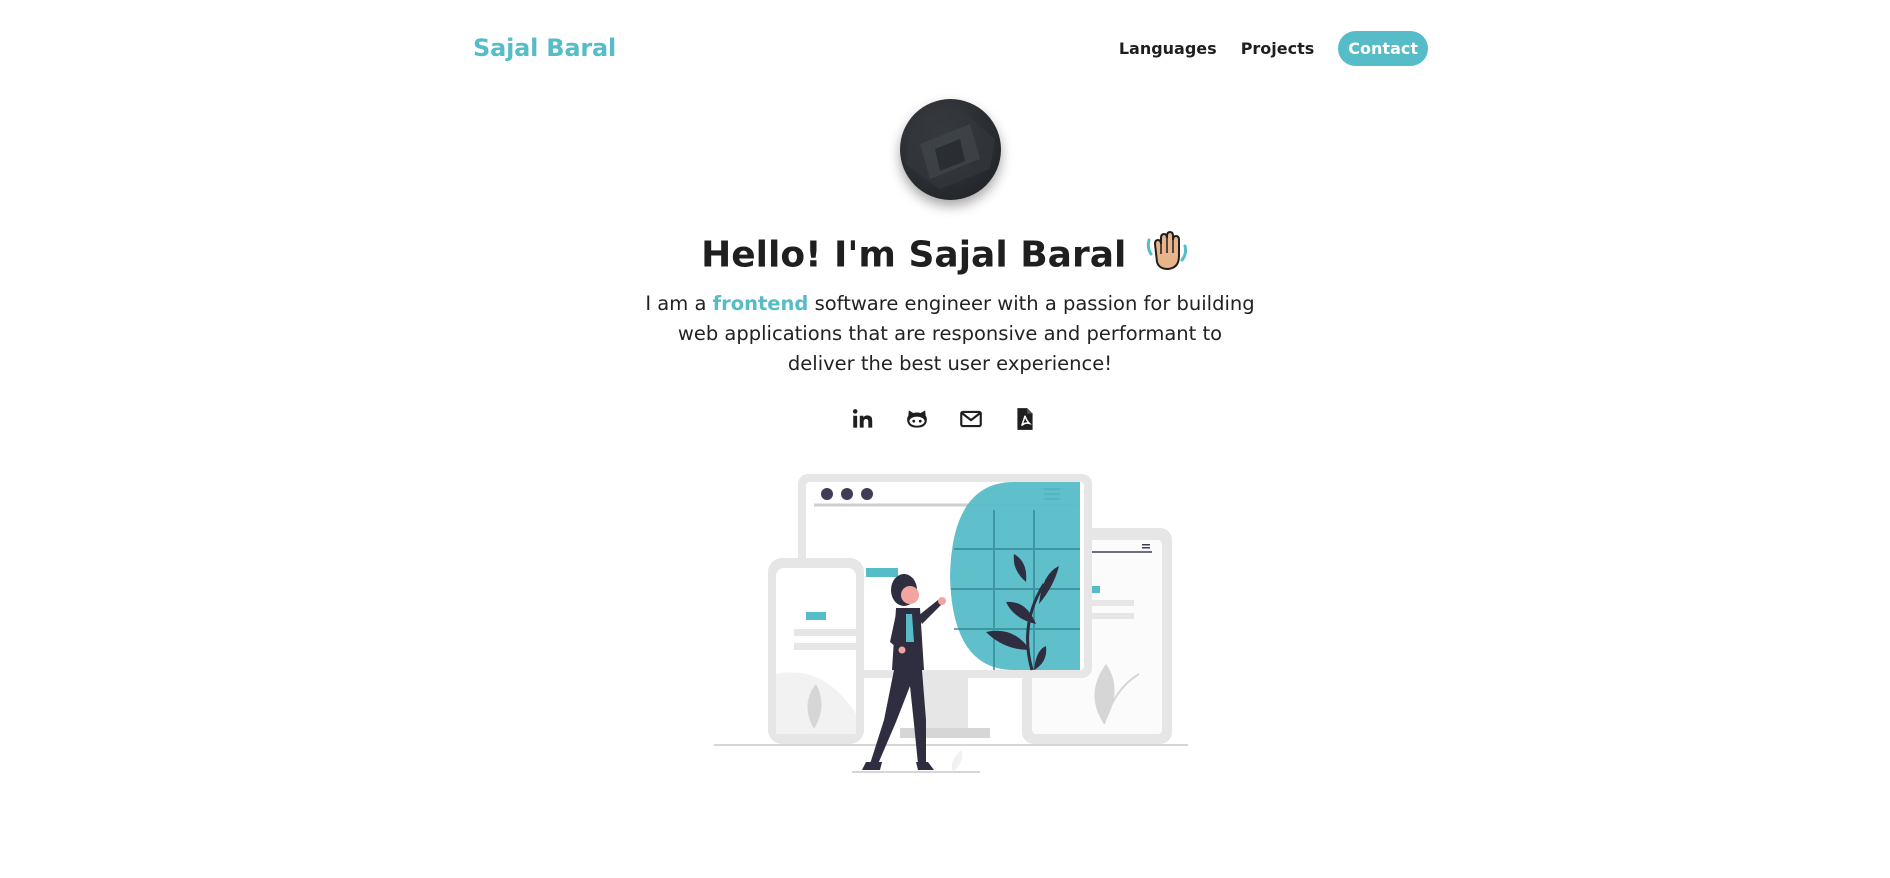 The height and width of the screenshot is (878, 1890). I want to click on github-icon, so click(917, 419).